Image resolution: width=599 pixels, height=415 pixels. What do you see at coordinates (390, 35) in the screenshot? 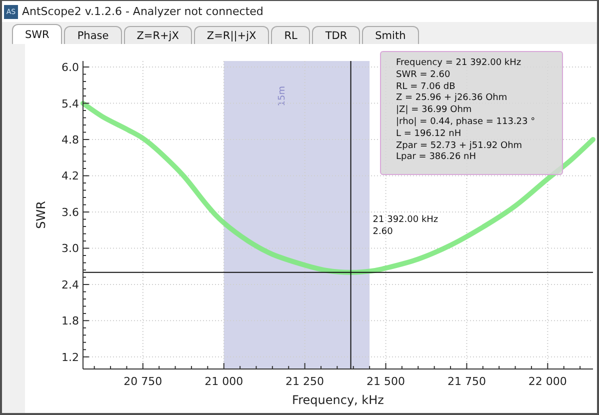
I see `tab: Smith` at bounding box center [390, 35].